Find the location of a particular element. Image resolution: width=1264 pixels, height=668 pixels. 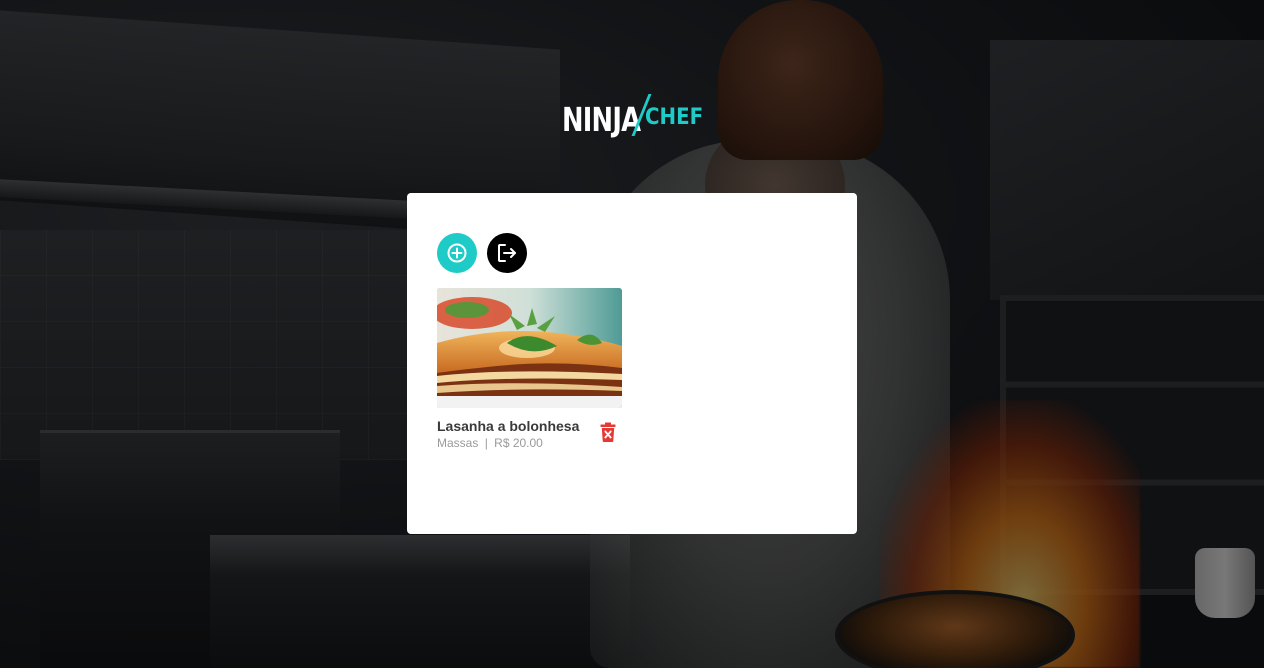

delete-dish-button is located at coordinates (608, 432).